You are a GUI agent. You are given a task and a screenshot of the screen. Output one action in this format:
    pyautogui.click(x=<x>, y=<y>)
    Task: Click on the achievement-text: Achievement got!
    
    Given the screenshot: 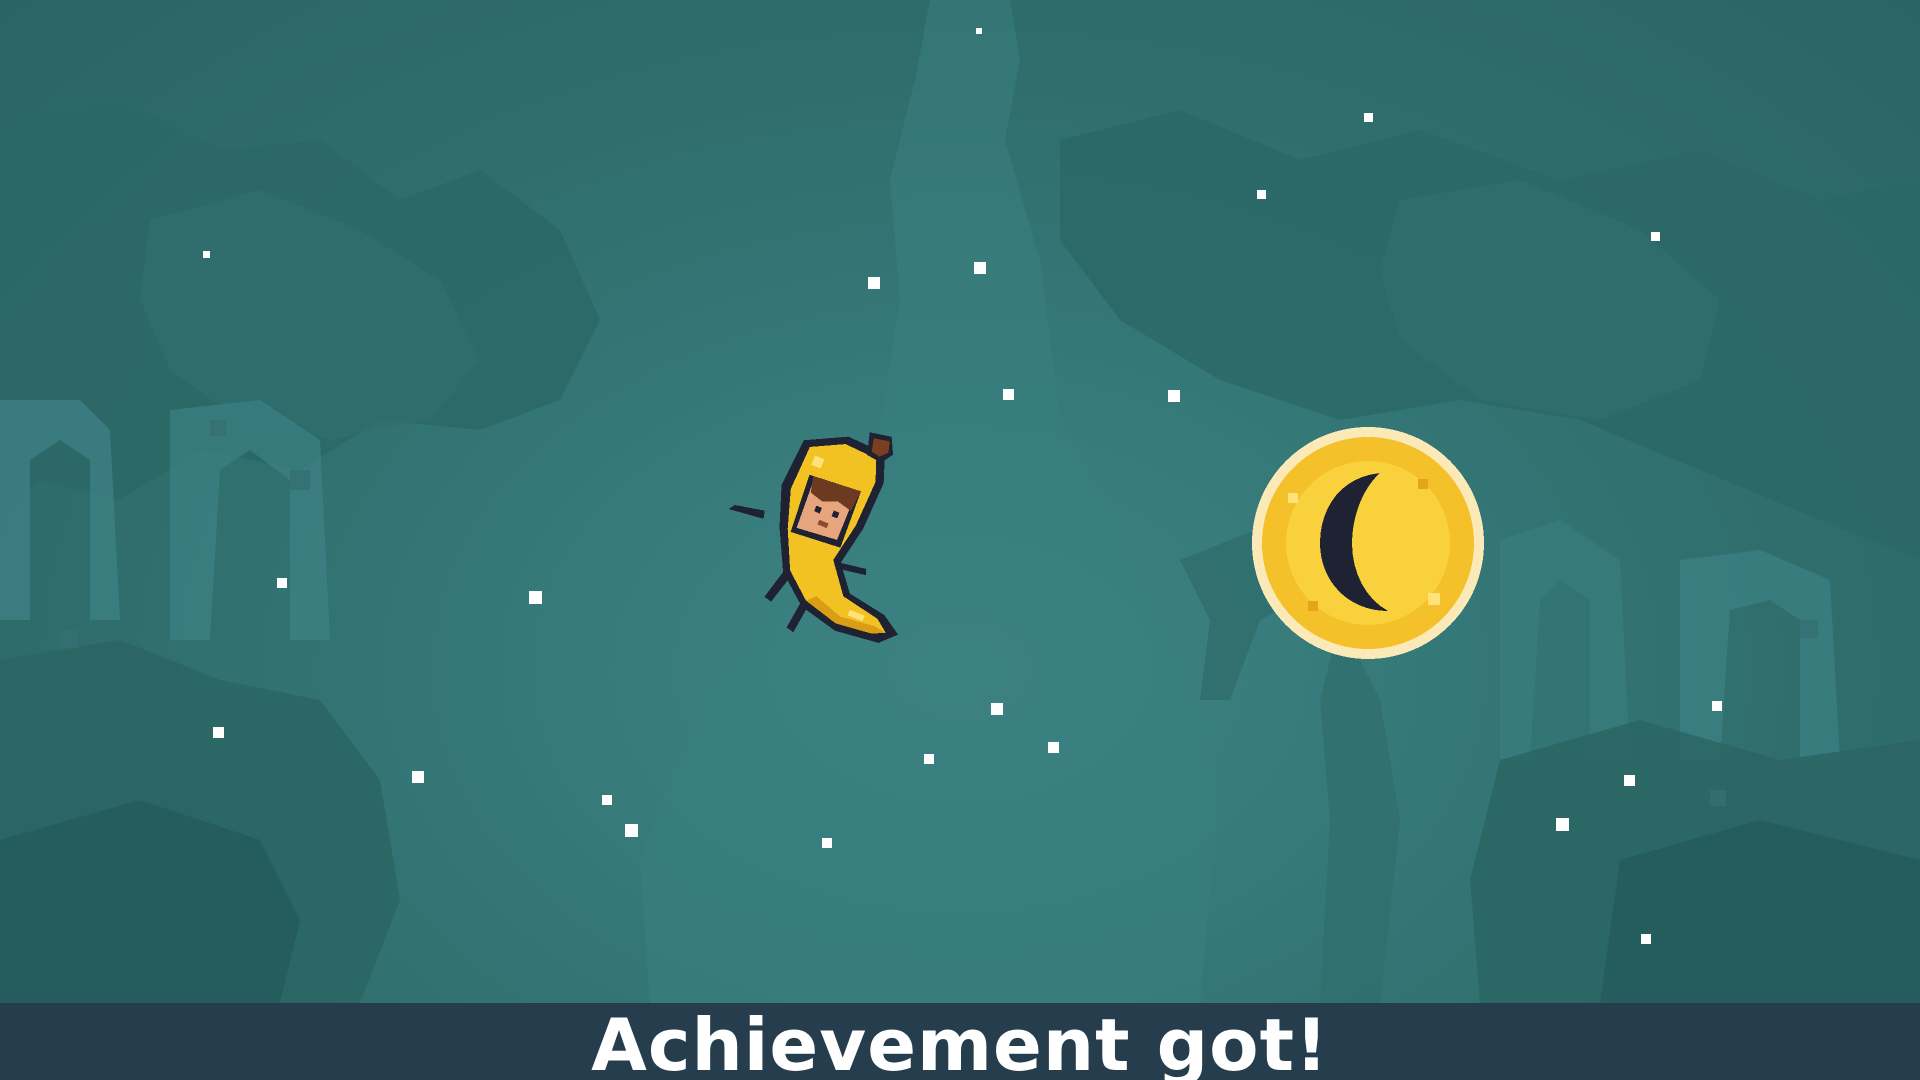 What is the action you would take?
    pyautogui.click(x=960, y=1041)
    